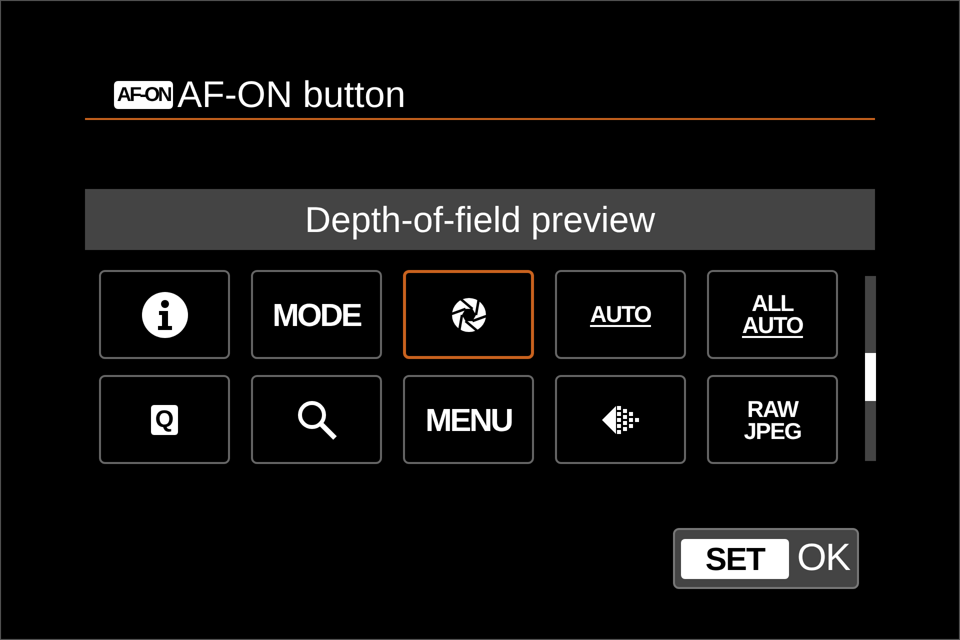  I want to click on set-key-label: SET, so click(735, 558).